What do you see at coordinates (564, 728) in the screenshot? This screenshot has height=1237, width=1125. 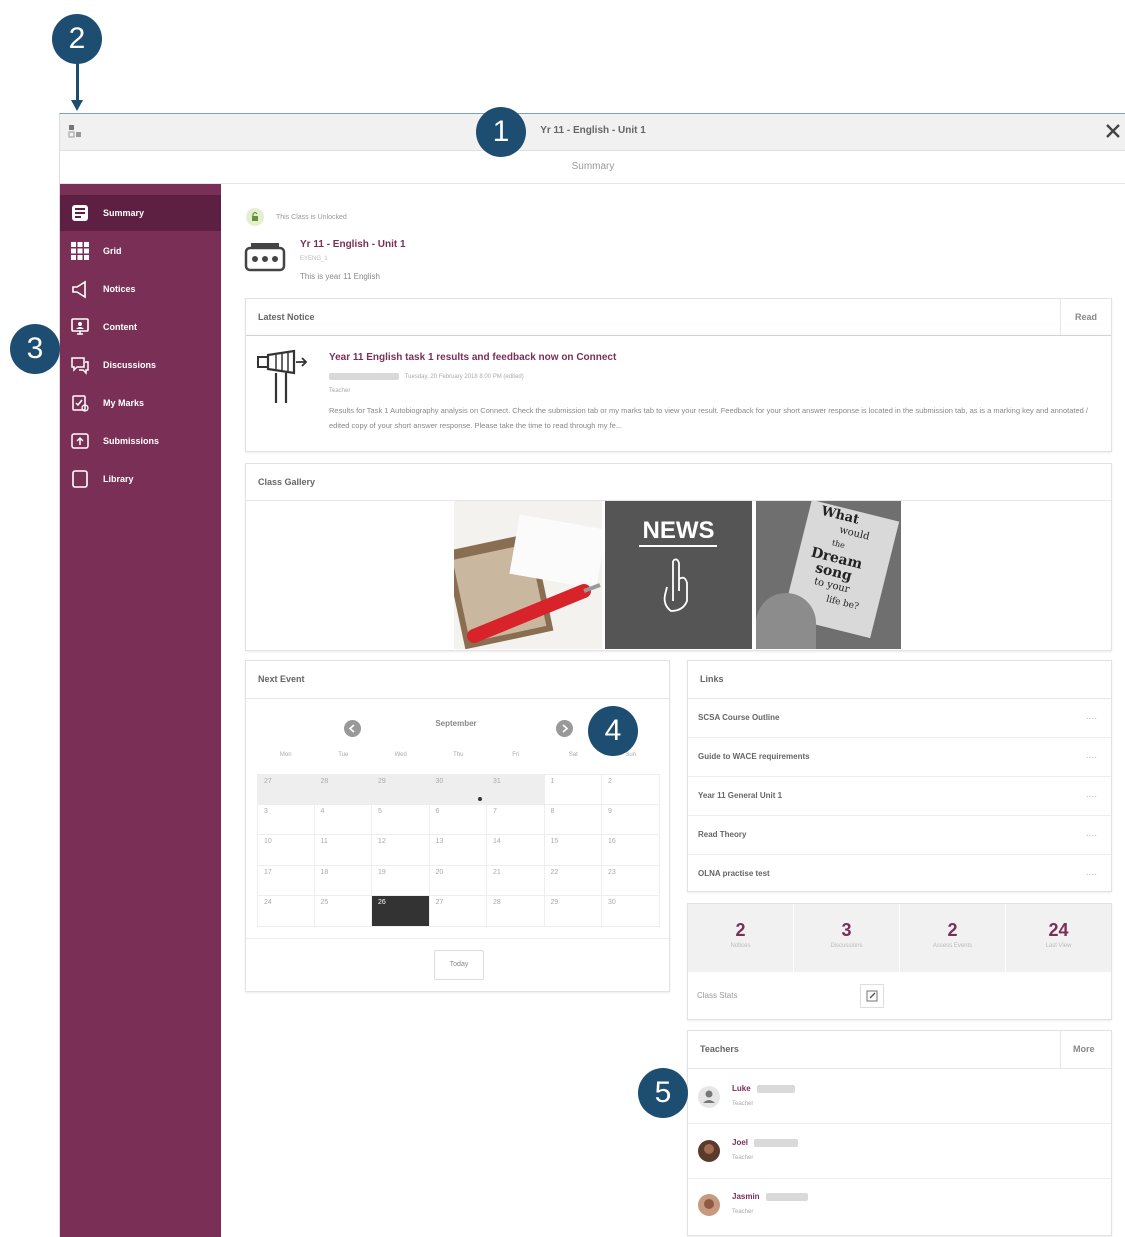 I see `calendar-next-button` at bounding box center [564, 728].